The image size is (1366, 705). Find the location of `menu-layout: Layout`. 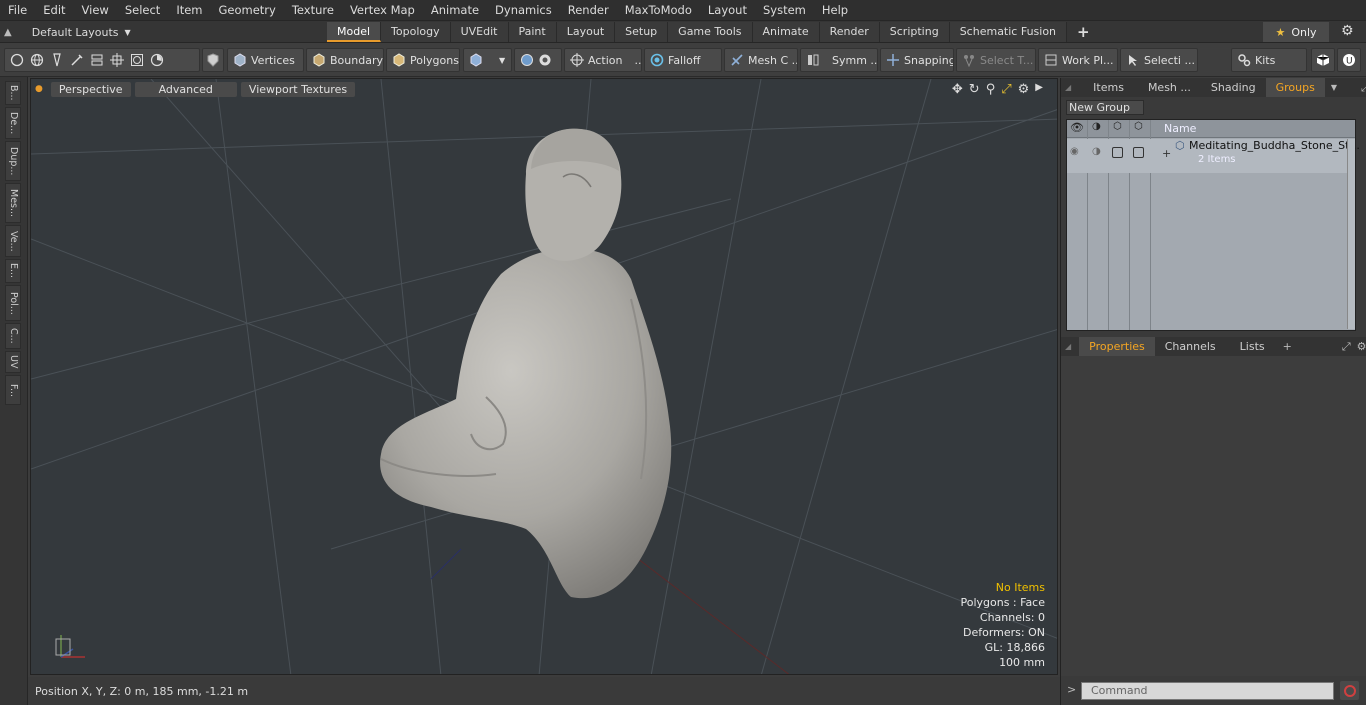

menu-layout: Layout is located at coordinates (727, 10).